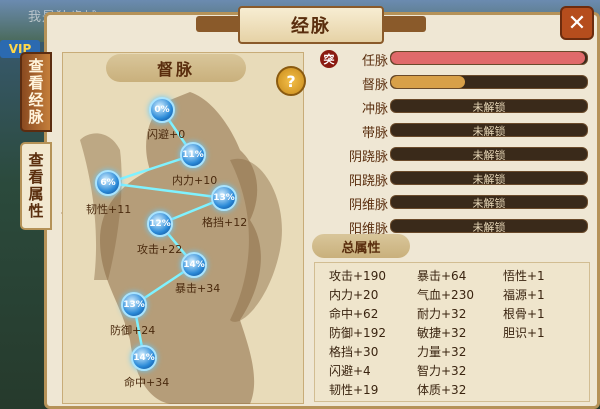 The height and width of the screenshot is (409, 600). What do you see at coordinates (442, 390) in the screenshot?
I see `attribute-value: 体质+32` at bounding box center [442, 390].